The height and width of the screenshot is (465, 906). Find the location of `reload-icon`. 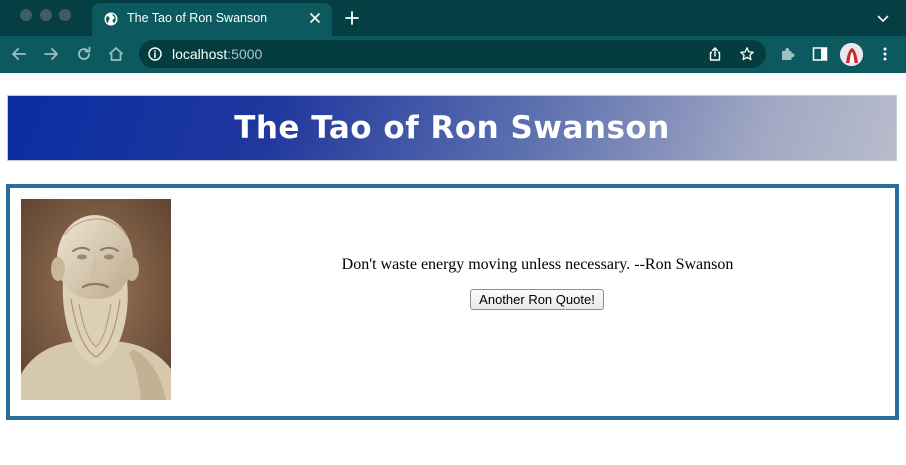

reload-icon is located at coordinates (84, 54).